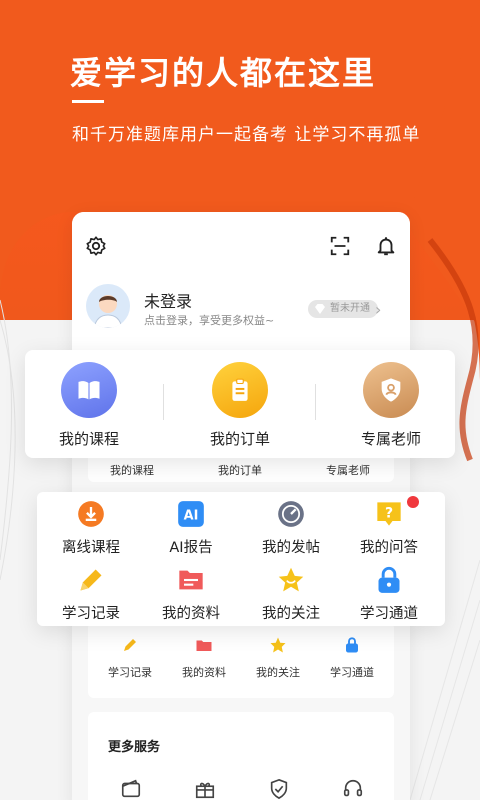 The height and width of the screenshot is (800, 480). I want to click on grid-study-channel: 学习通道, so click(389, 594).